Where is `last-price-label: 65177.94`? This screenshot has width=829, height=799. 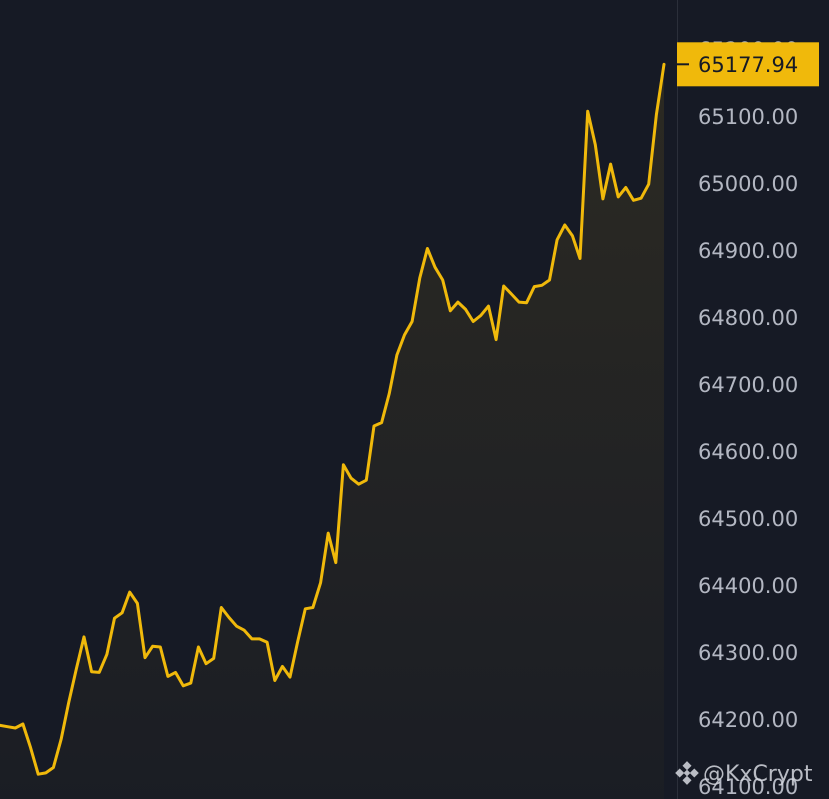
last-price-label: 65177.94 is located at coordinates (748, 65).